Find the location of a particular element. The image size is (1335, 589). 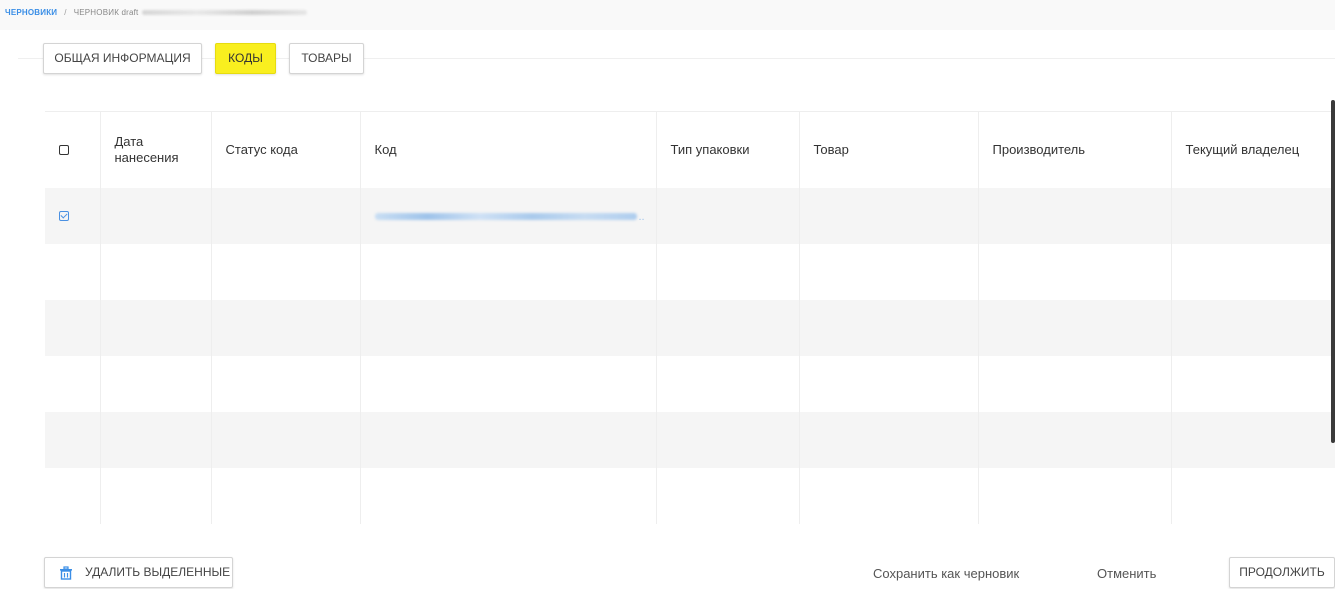

code-value-redacted is located at coordinates (505, 217).